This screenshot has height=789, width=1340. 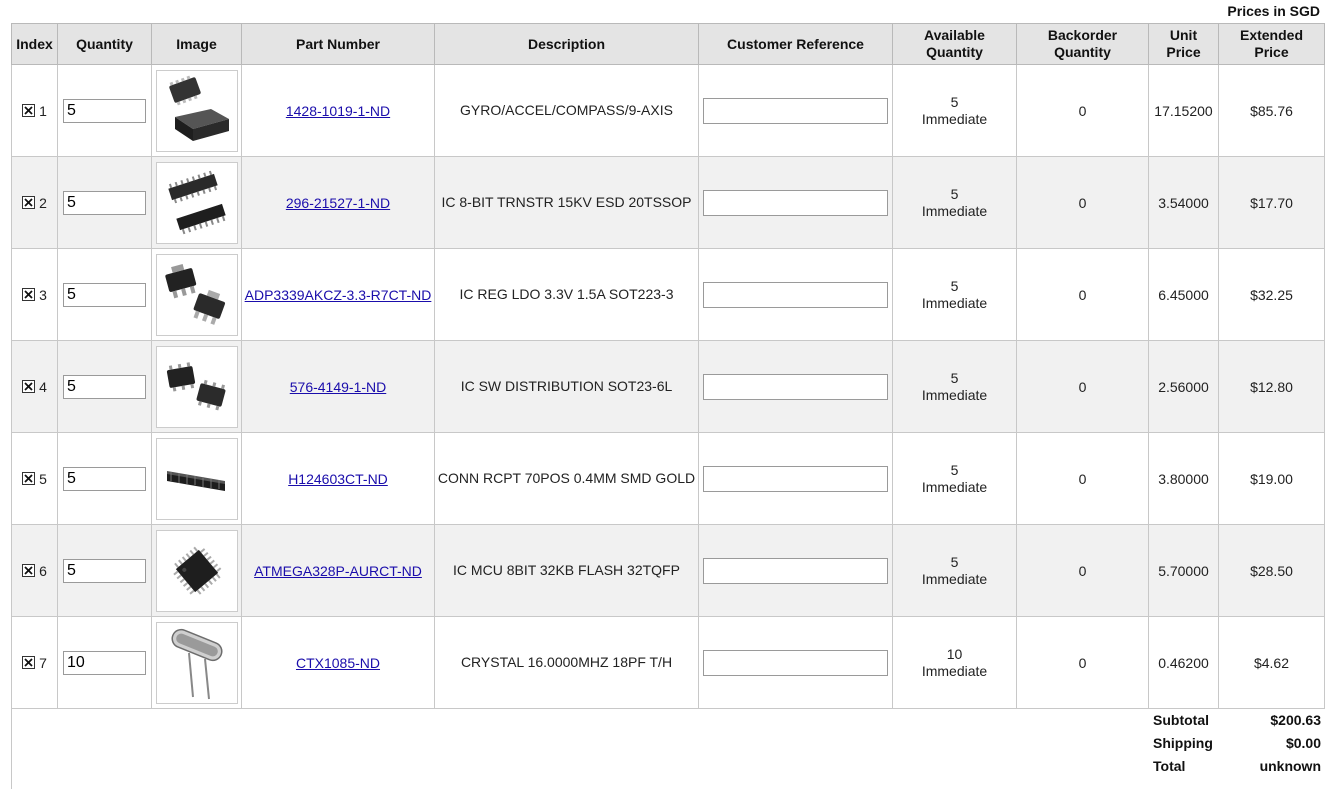 I want to click on row-index: 5, so click(x=43, y=478).